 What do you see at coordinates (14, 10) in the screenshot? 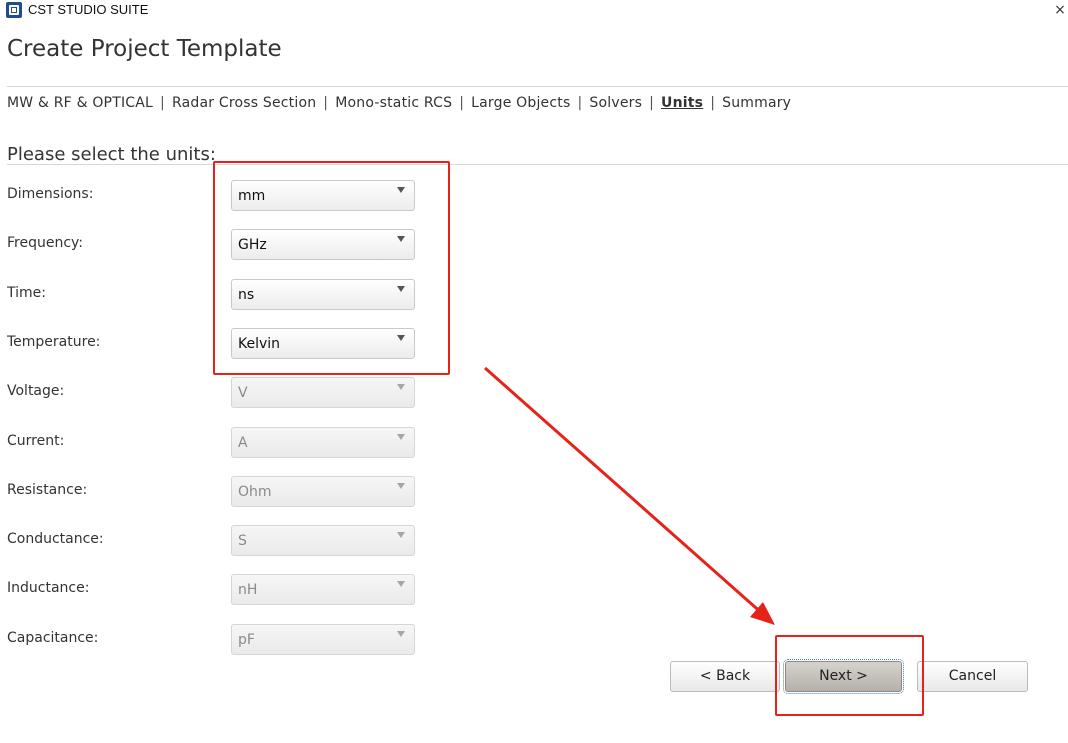
I see `cst-logo-icon` at bounding box center [14, 10].